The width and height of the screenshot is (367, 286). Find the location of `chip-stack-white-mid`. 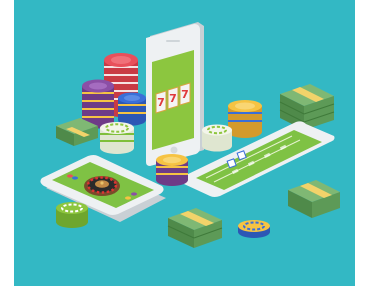

chip-stack-white-mid is located at coordinates (217, 138).